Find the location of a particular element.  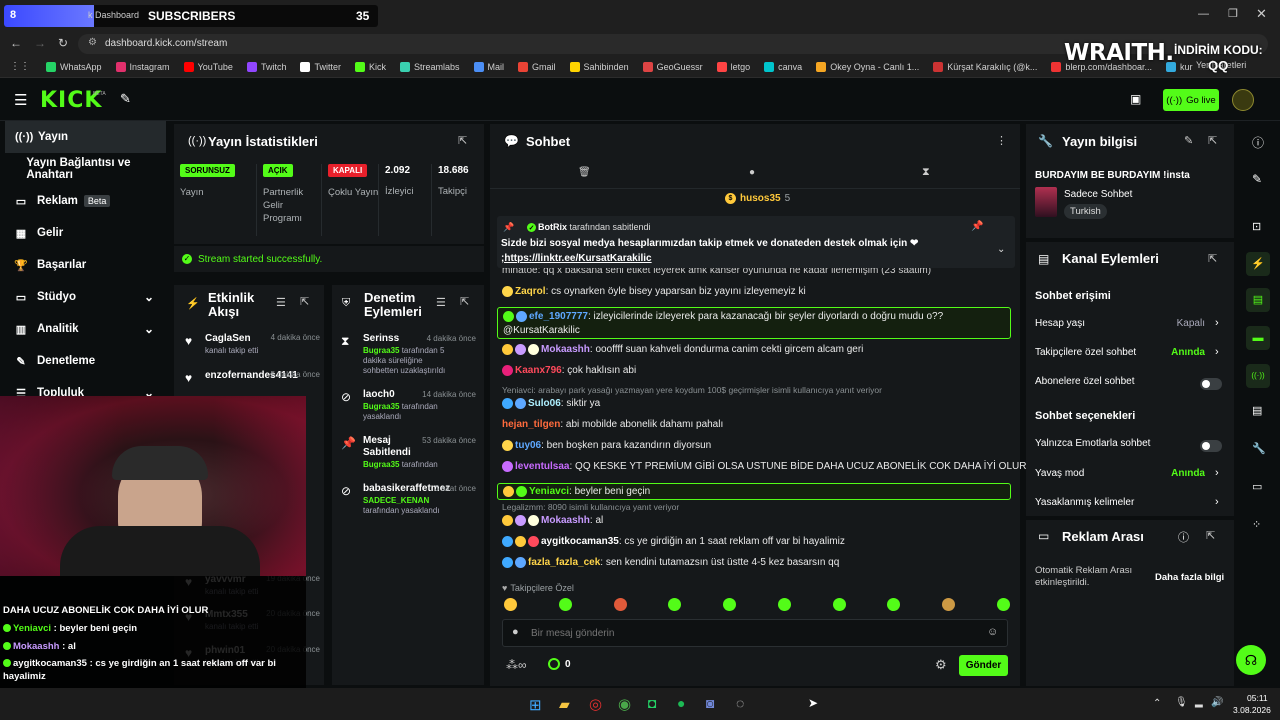

nav-item: 🏆 Başarılar is located at coordinates (86, 265).